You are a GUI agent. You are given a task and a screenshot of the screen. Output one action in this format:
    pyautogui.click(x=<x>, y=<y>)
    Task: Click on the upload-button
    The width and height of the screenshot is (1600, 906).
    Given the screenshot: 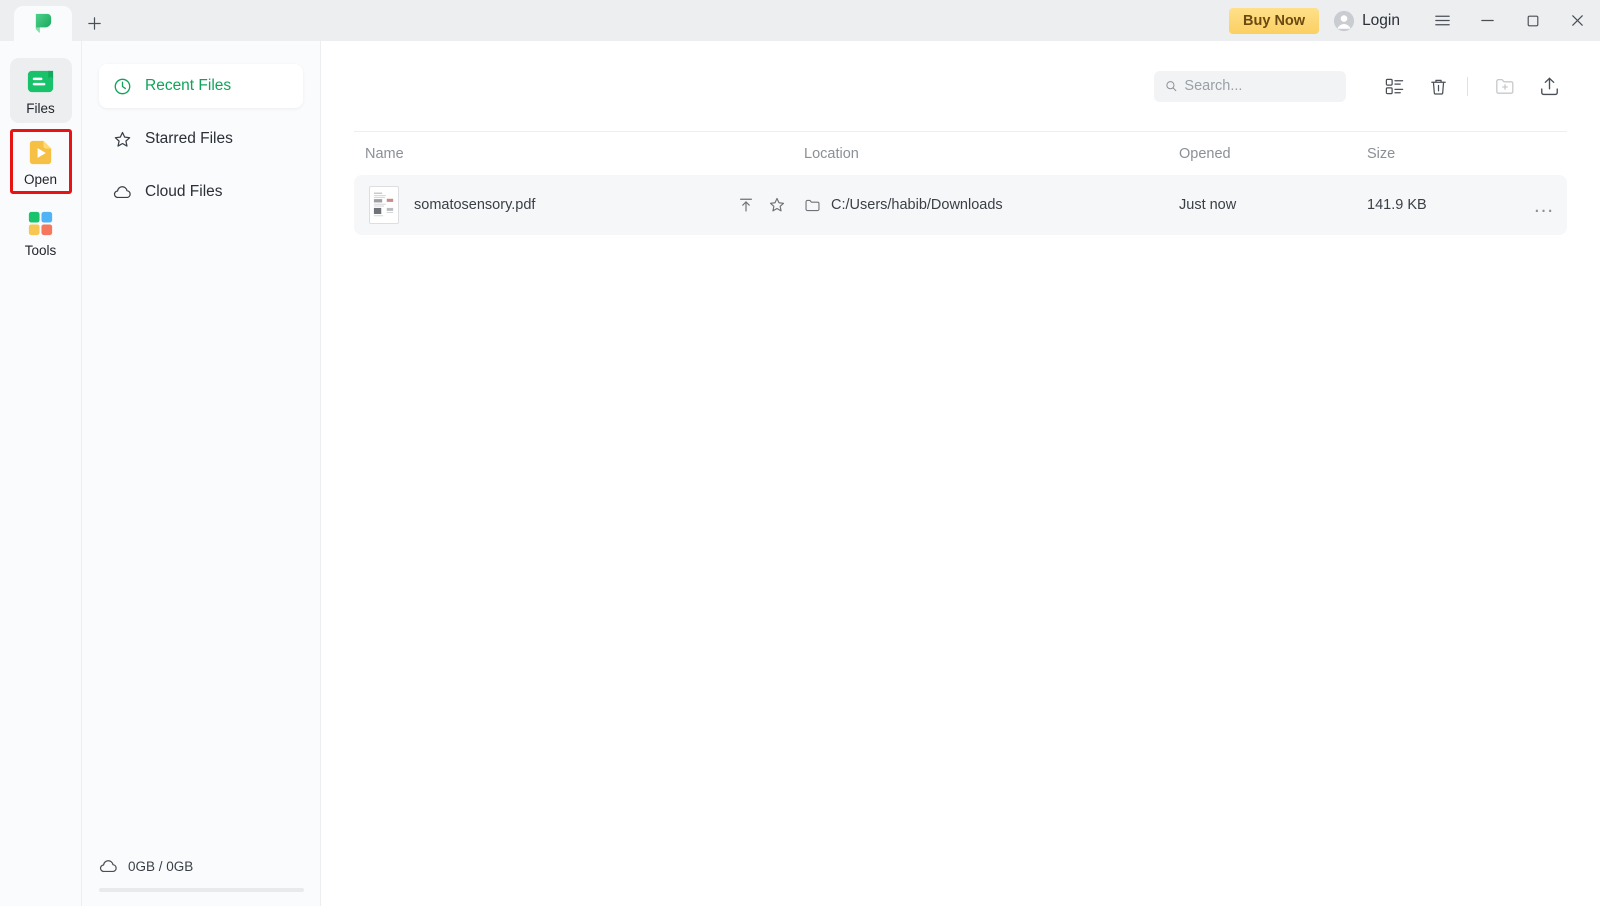 What is the action you would take?
    pyautogui.click(x=1549, y=86)
    